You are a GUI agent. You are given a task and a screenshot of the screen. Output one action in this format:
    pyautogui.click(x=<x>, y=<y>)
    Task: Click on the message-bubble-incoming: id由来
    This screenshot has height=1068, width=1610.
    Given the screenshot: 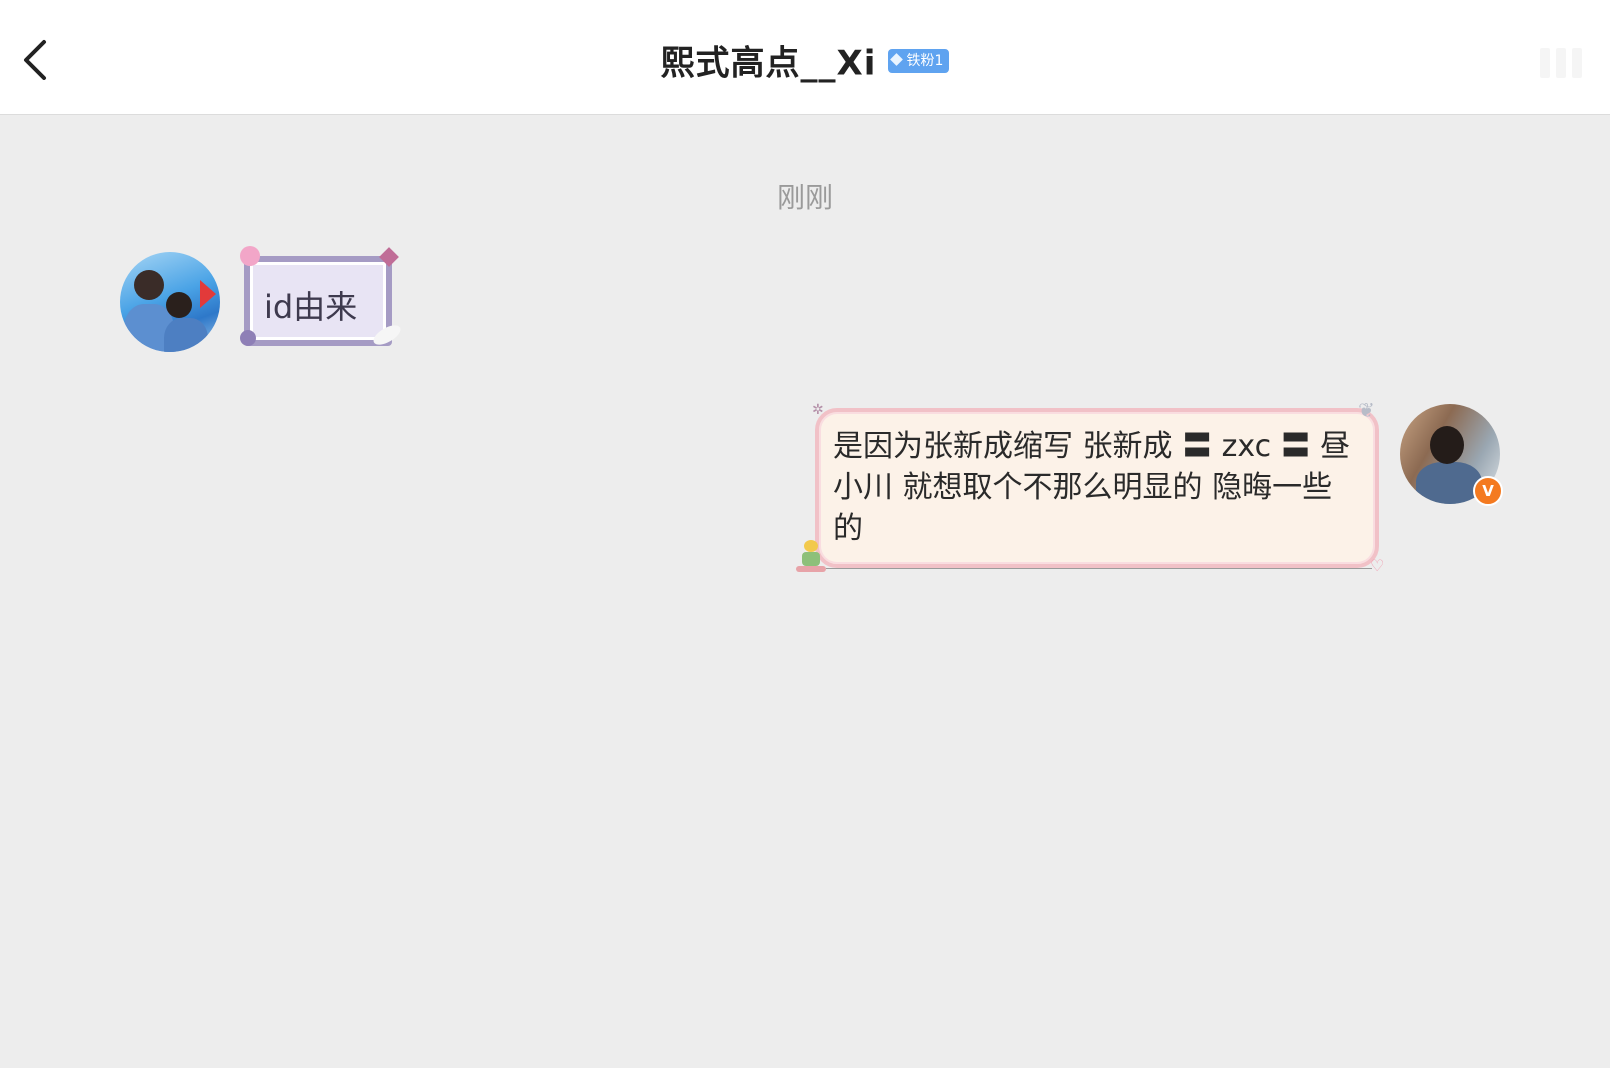 What is the action you would take?
    pyautogui.click(x=318, y=301)
    